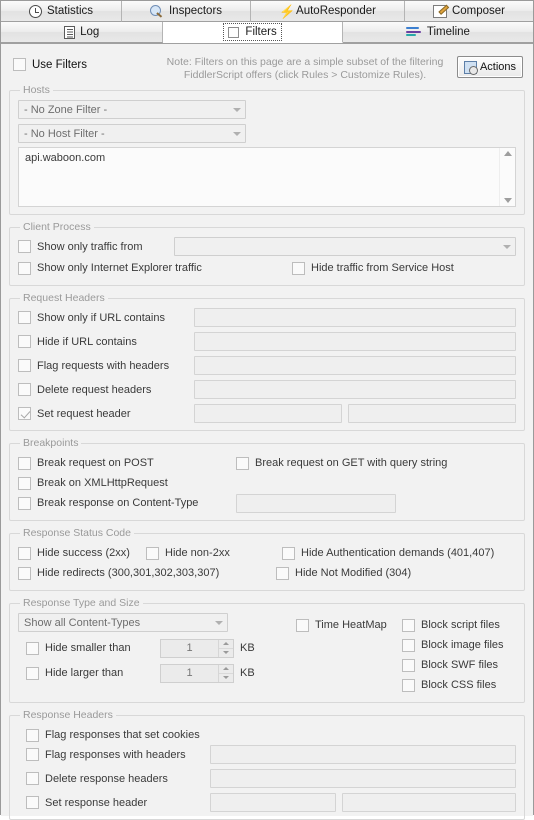 Image resolution: width=534 pixels, height=820 pixels. What do you see at coordinates (103, 413) in the screenshot?
I see `set-request-header-label-wrap: Set request header` at bounding box center [103, 413].